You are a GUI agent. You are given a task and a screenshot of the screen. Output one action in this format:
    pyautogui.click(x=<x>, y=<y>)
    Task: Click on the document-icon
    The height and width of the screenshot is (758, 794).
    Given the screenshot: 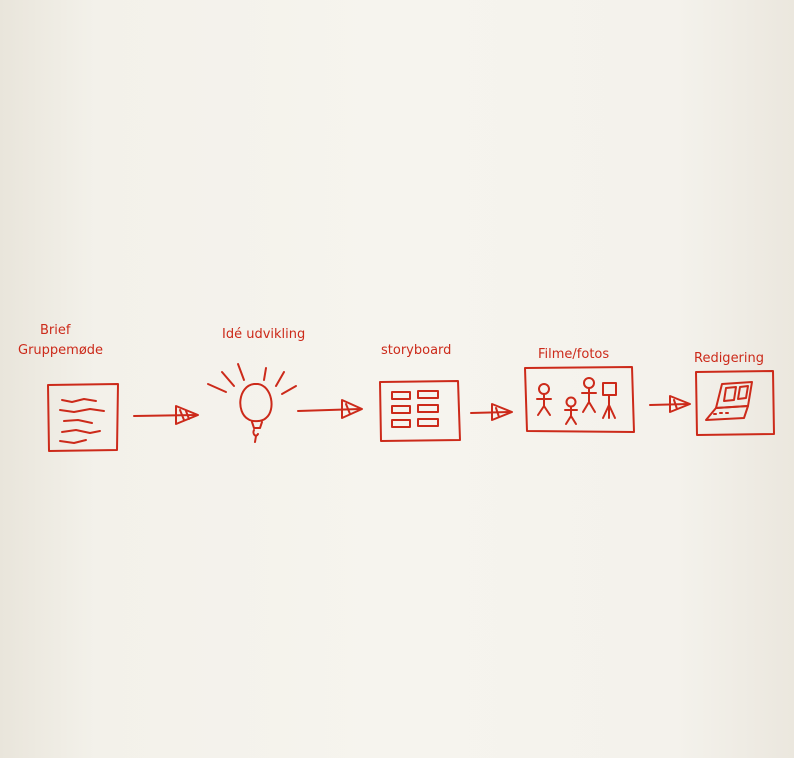 What is the action you would take?
    pyautogui.click(x=83, y=417)
    